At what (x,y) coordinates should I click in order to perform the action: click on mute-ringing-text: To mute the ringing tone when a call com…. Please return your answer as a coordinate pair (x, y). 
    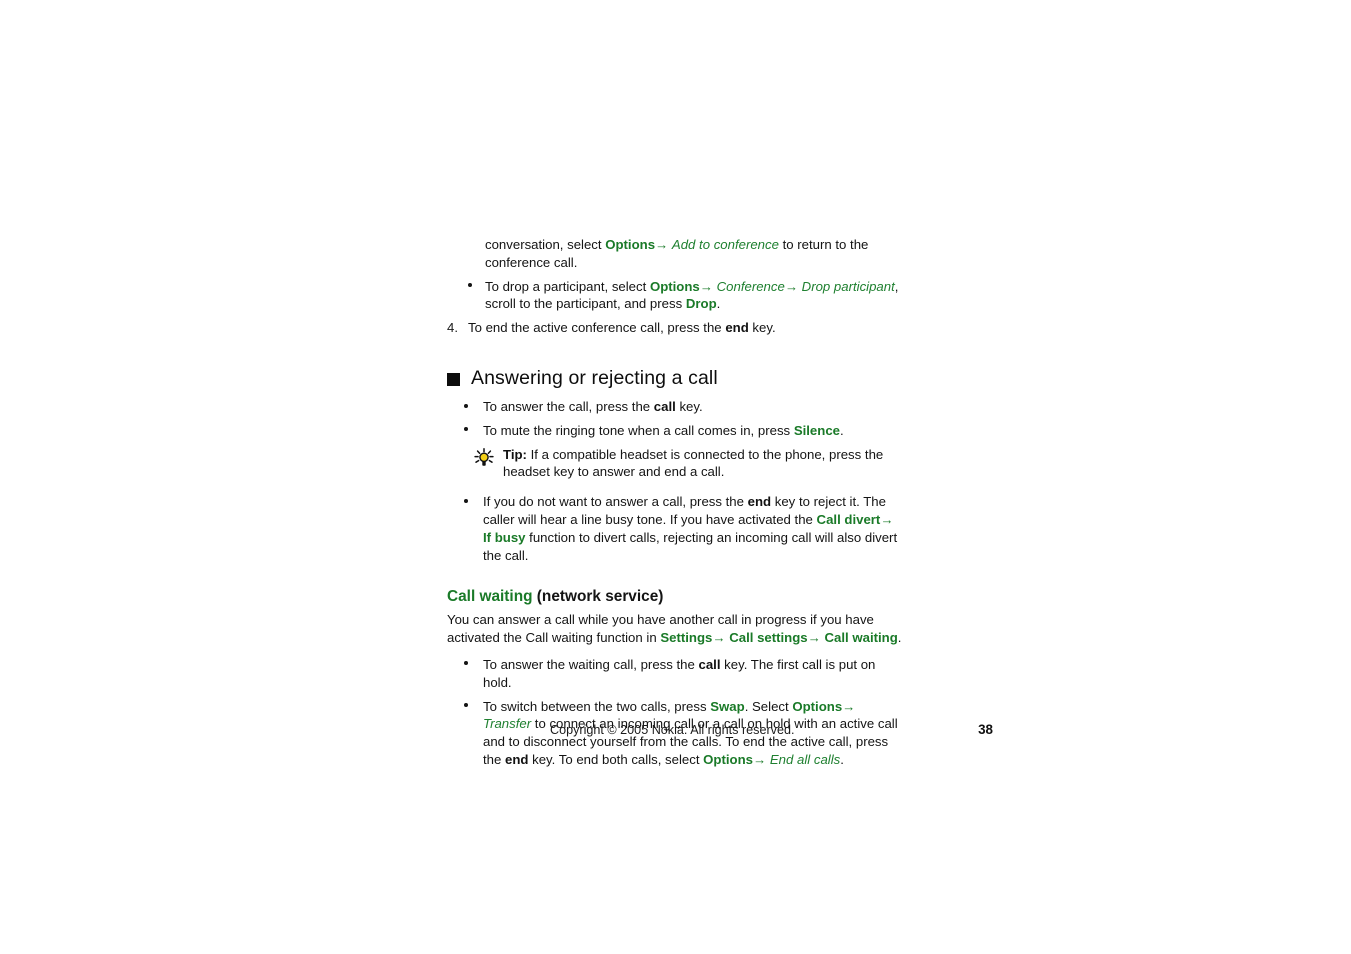
    Looking at the image, I should click on (692, 431).